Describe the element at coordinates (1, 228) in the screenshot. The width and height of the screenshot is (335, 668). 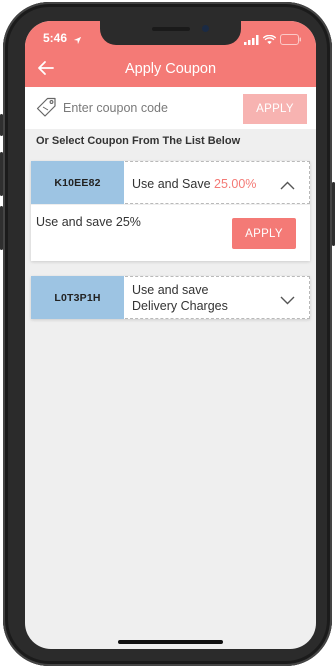
I see `volume-down-button` at that location.